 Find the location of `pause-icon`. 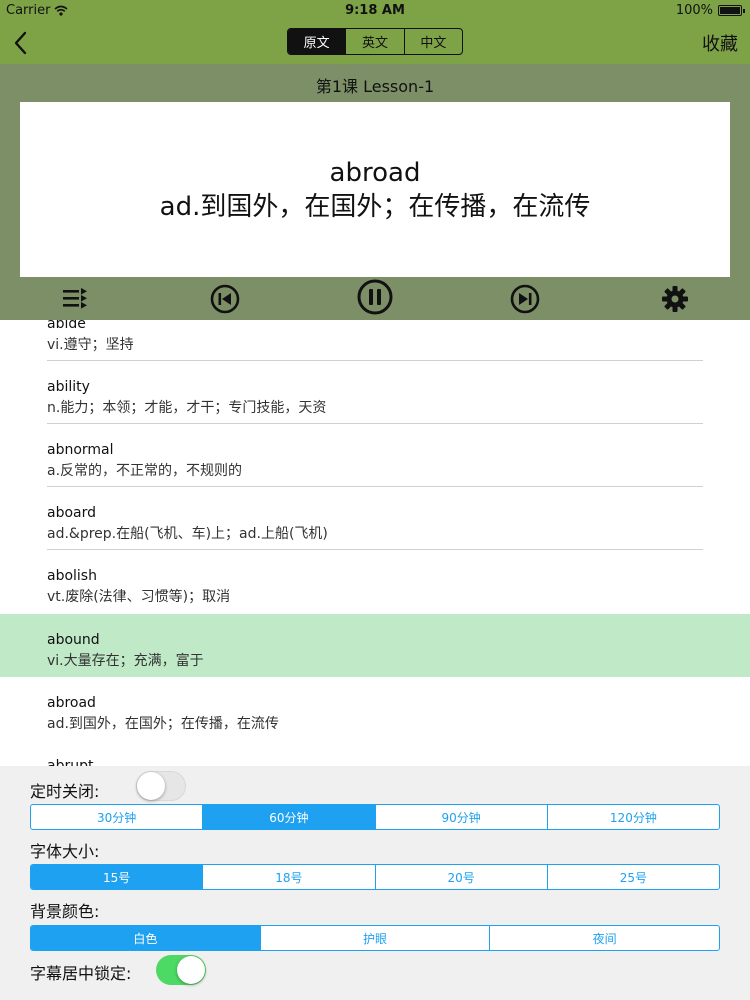

pause-icon is located at coordinates (375, 297).